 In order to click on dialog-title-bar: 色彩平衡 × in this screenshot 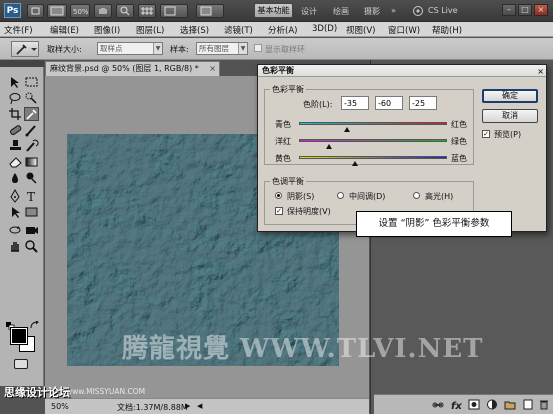, I will do `click(402, 71)`.